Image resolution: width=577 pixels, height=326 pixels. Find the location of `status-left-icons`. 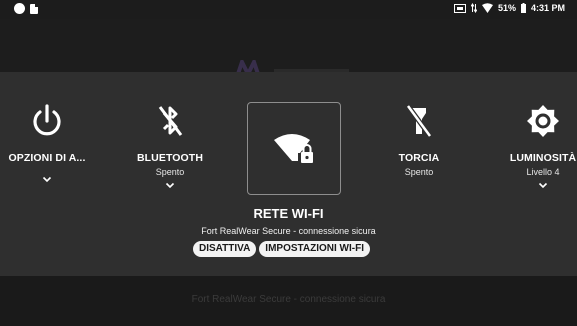

status-left-icons is located at coordinates (26, 8).